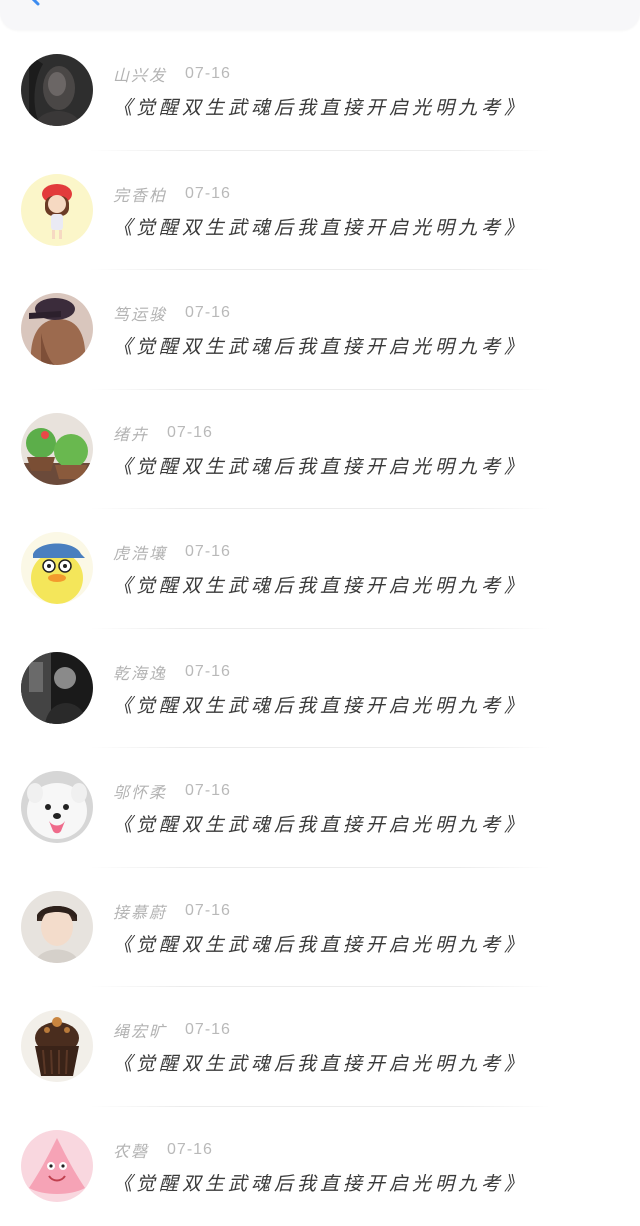 The height and width of the screenshot is (1226, 640). What do you see at coordinates (172, 74) in the screenshot?
I see `comment-meta: 山兴发 07-16` at bounding box center [172, 74].